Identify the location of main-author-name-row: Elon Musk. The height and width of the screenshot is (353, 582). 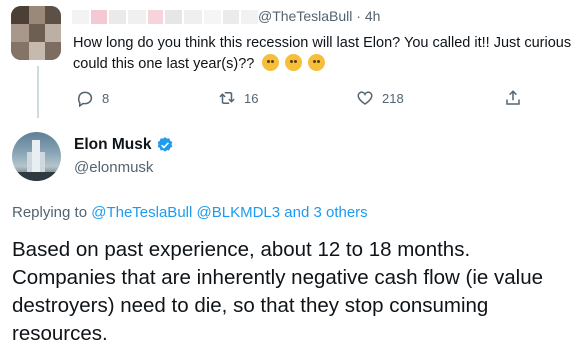
(124, 145).